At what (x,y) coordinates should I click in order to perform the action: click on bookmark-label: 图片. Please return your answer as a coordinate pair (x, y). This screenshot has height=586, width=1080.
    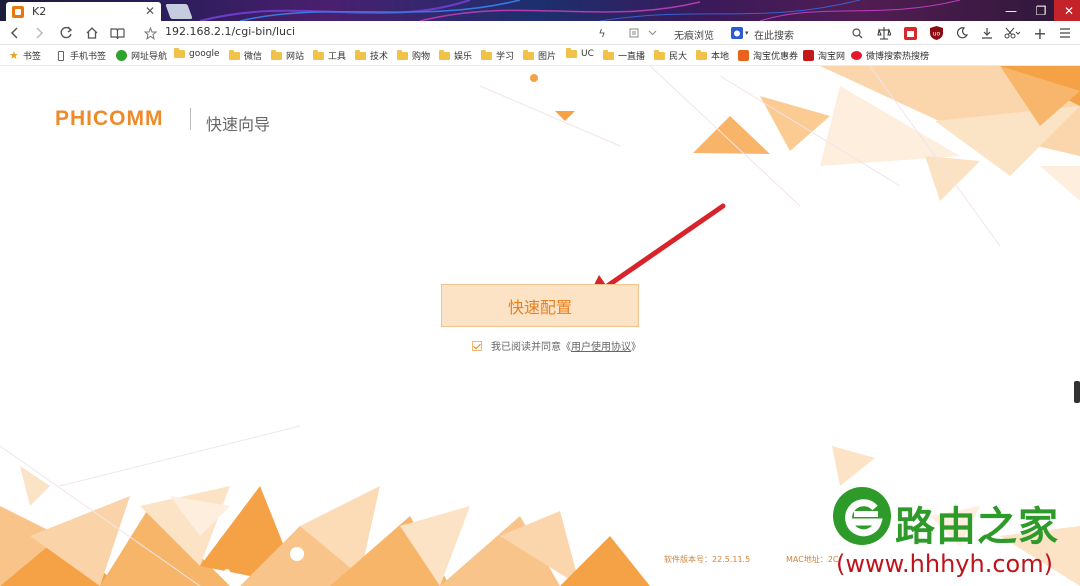
    Looking at the image, I should click on (547, 57).